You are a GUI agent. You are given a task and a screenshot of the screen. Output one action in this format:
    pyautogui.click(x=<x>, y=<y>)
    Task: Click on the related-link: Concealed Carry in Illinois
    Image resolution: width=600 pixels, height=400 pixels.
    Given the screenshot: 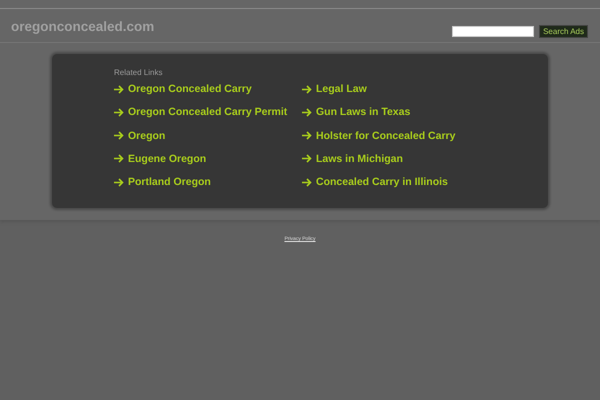 What is the action you would take?
    pyautogui.click(x=382, y=182)
    